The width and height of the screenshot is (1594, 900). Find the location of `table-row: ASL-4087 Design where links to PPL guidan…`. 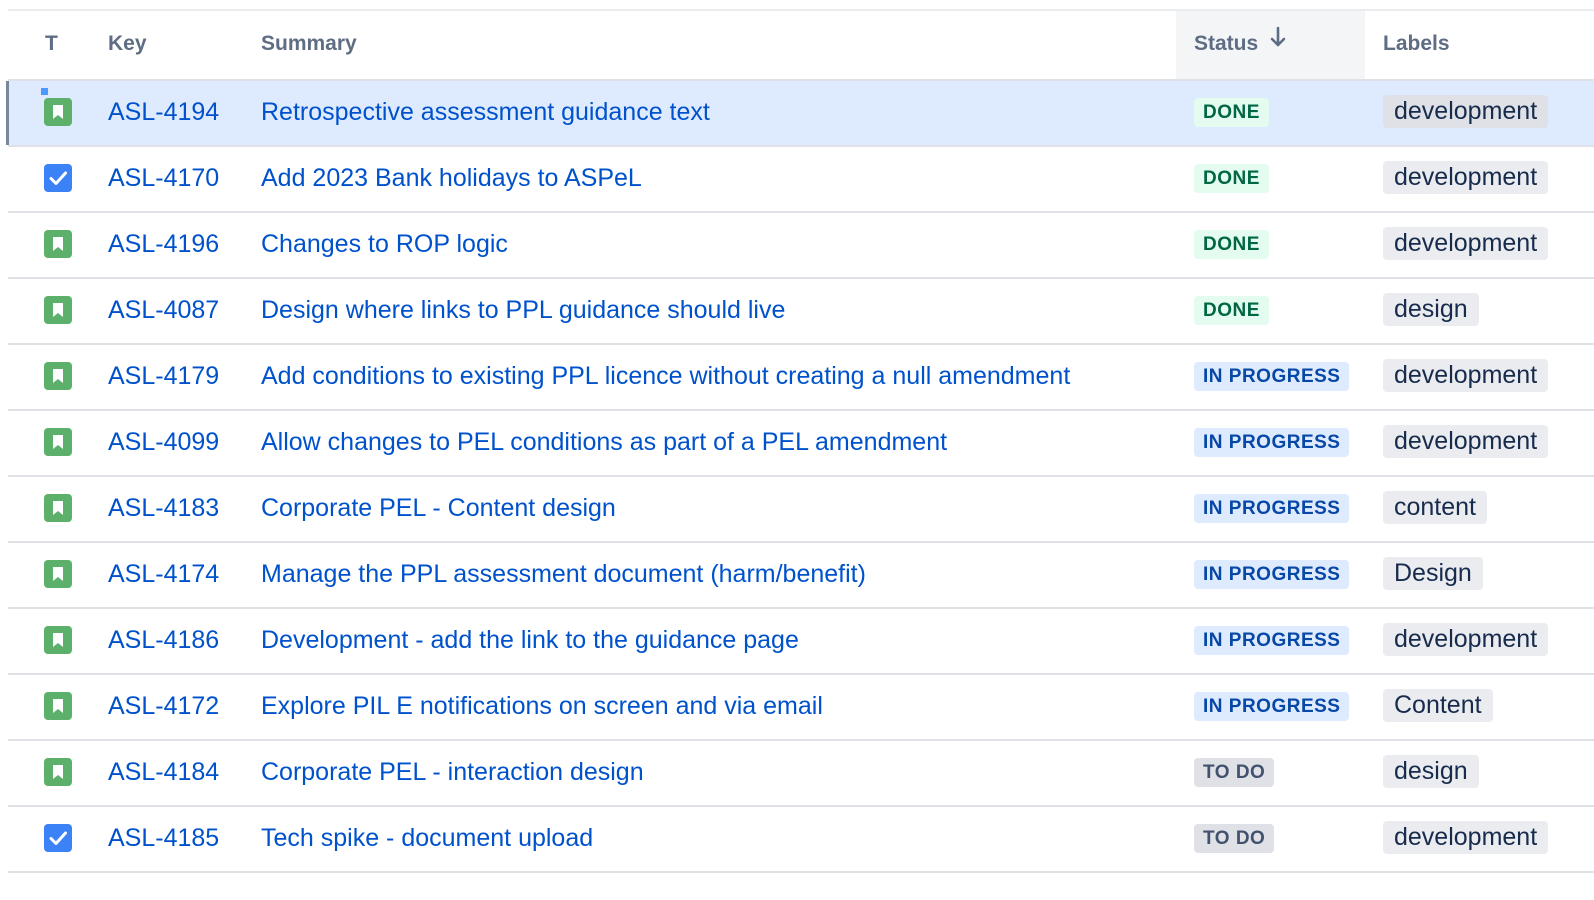

table-row: ASL-4087 Design where links to PPL guidan… is located at coordinates (801, 312).